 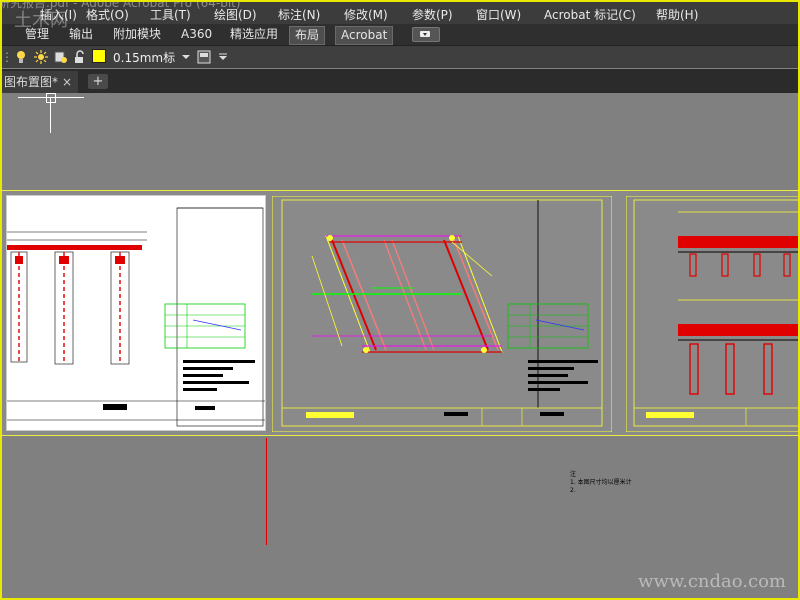 What do you see at coordinates (307, 35) in the screenshot?
I see `tab-layout: 布局` at bounding box center [307, 35].